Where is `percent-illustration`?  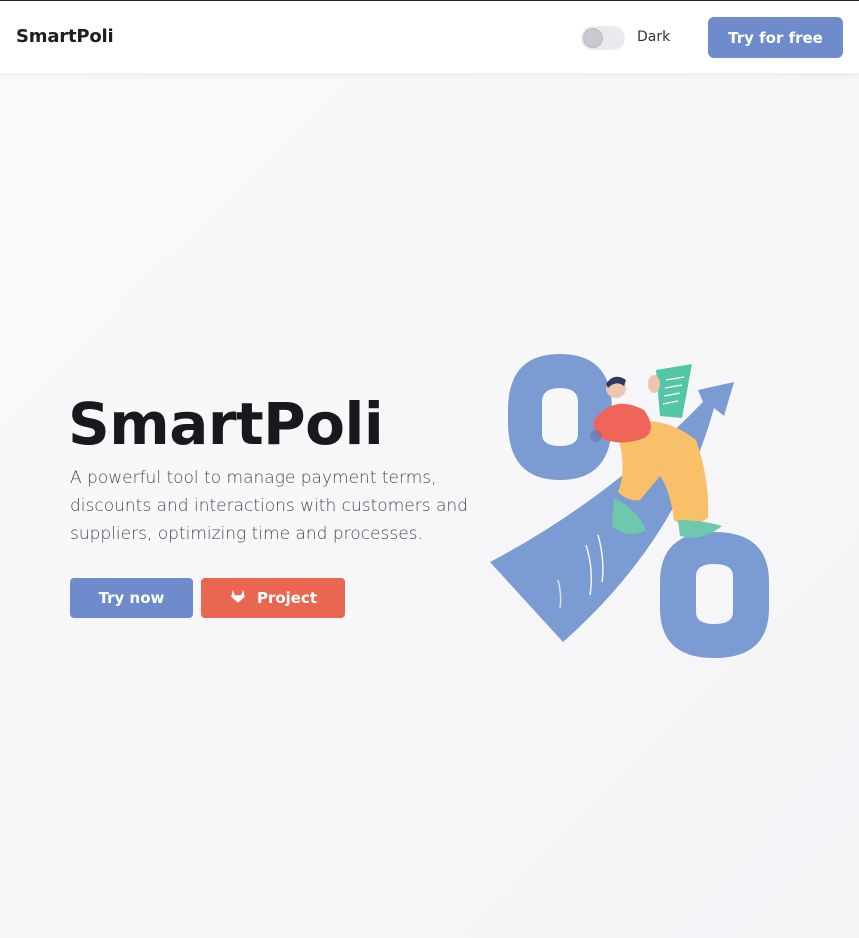
percent-illustration is located at coordinates (629, 506).